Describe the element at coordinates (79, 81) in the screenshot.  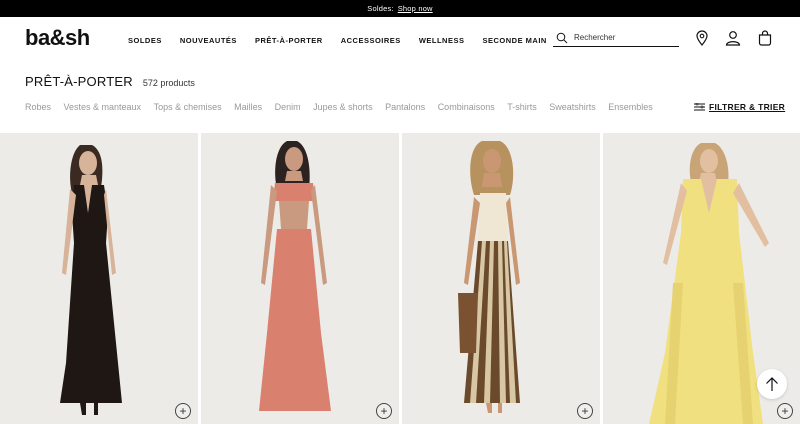
I see `page-title: PRÊT-À-PORTER` at that location.